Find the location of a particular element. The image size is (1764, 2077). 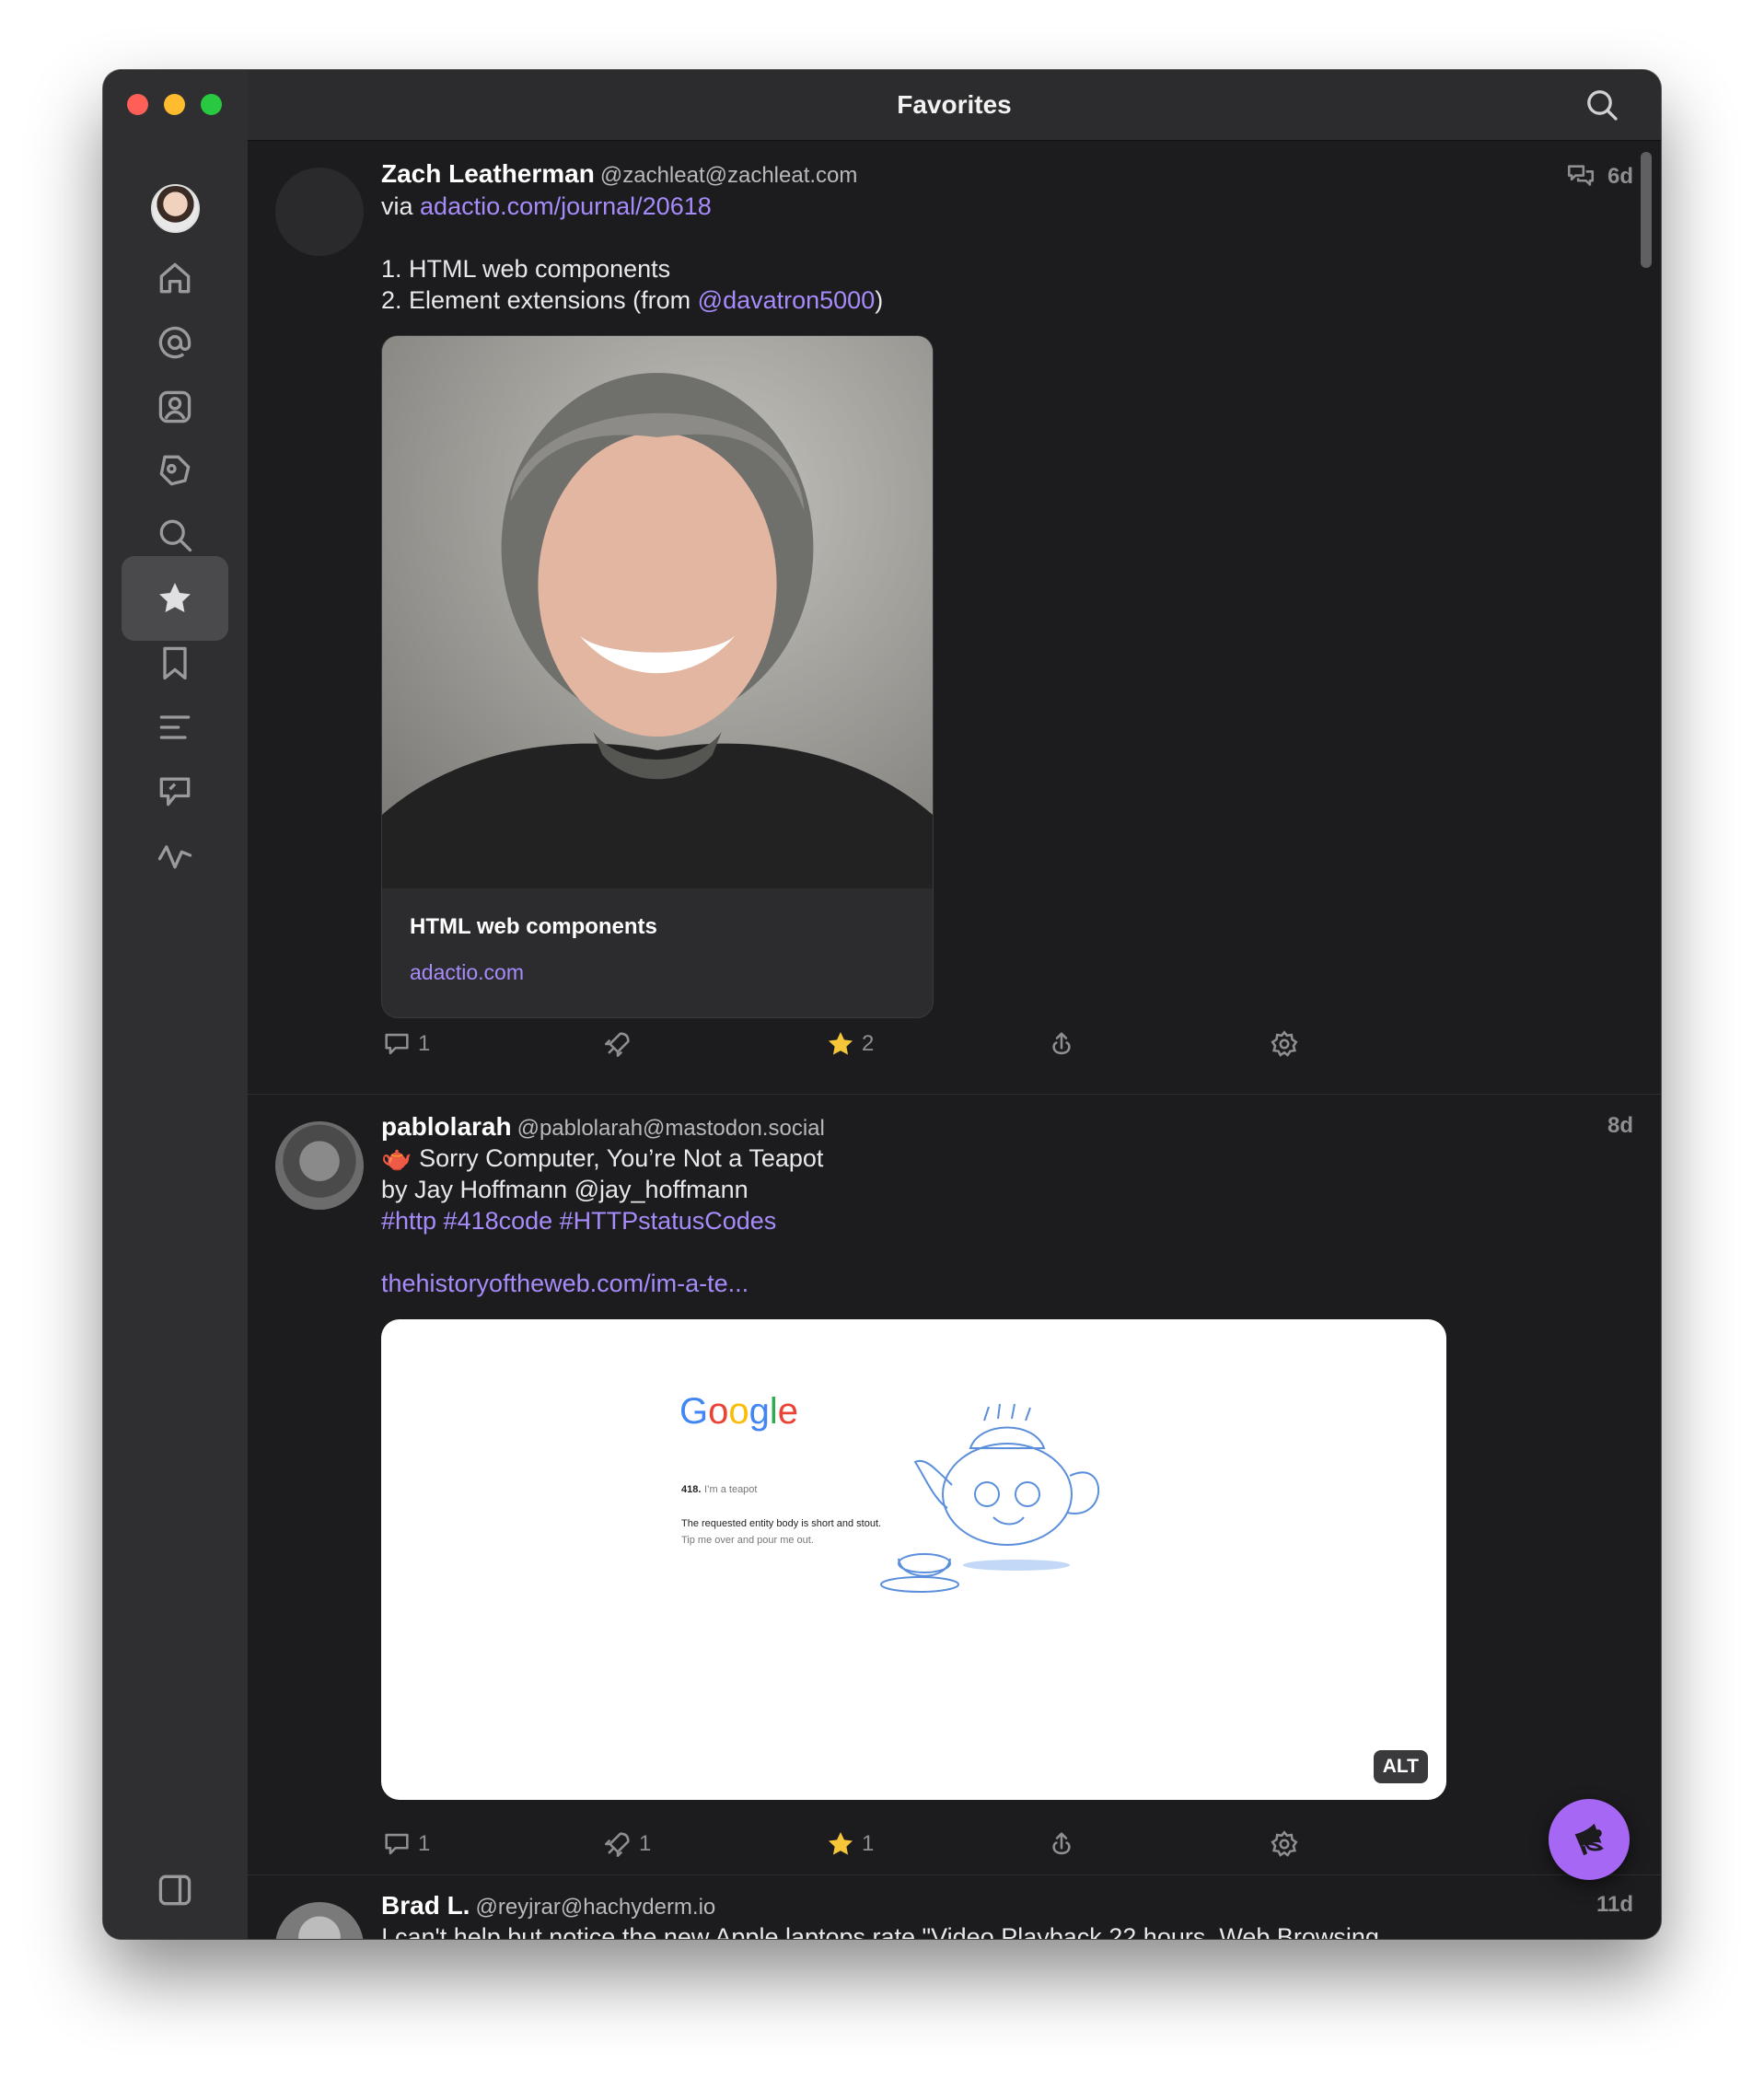

preview-photo is located at coordinates (657, 612).